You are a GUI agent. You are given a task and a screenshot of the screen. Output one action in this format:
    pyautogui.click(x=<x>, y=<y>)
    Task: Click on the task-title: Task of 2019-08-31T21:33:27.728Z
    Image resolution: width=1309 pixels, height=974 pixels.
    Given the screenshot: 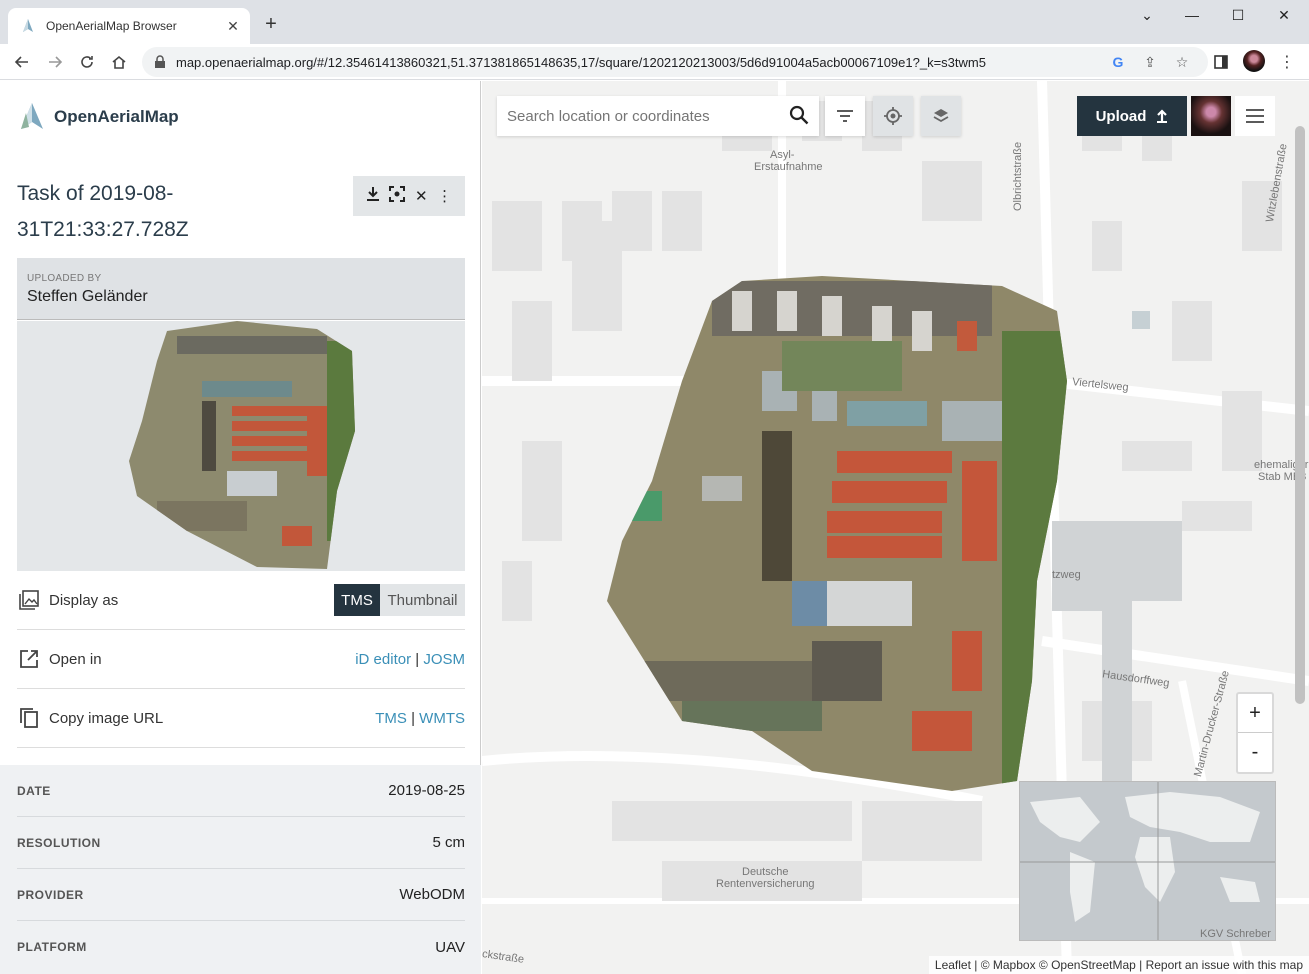 What is the action you would take?
    pyautogui.click(x=103, y=211)
    